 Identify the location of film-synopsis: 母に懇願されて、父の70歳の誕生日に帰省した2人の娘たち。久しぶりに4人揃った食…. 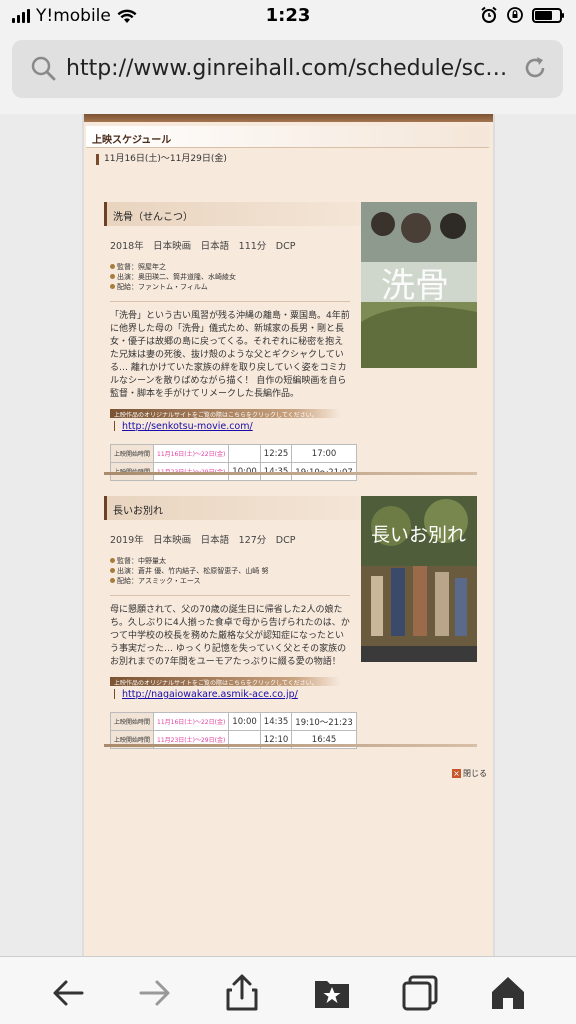
(230, 636).